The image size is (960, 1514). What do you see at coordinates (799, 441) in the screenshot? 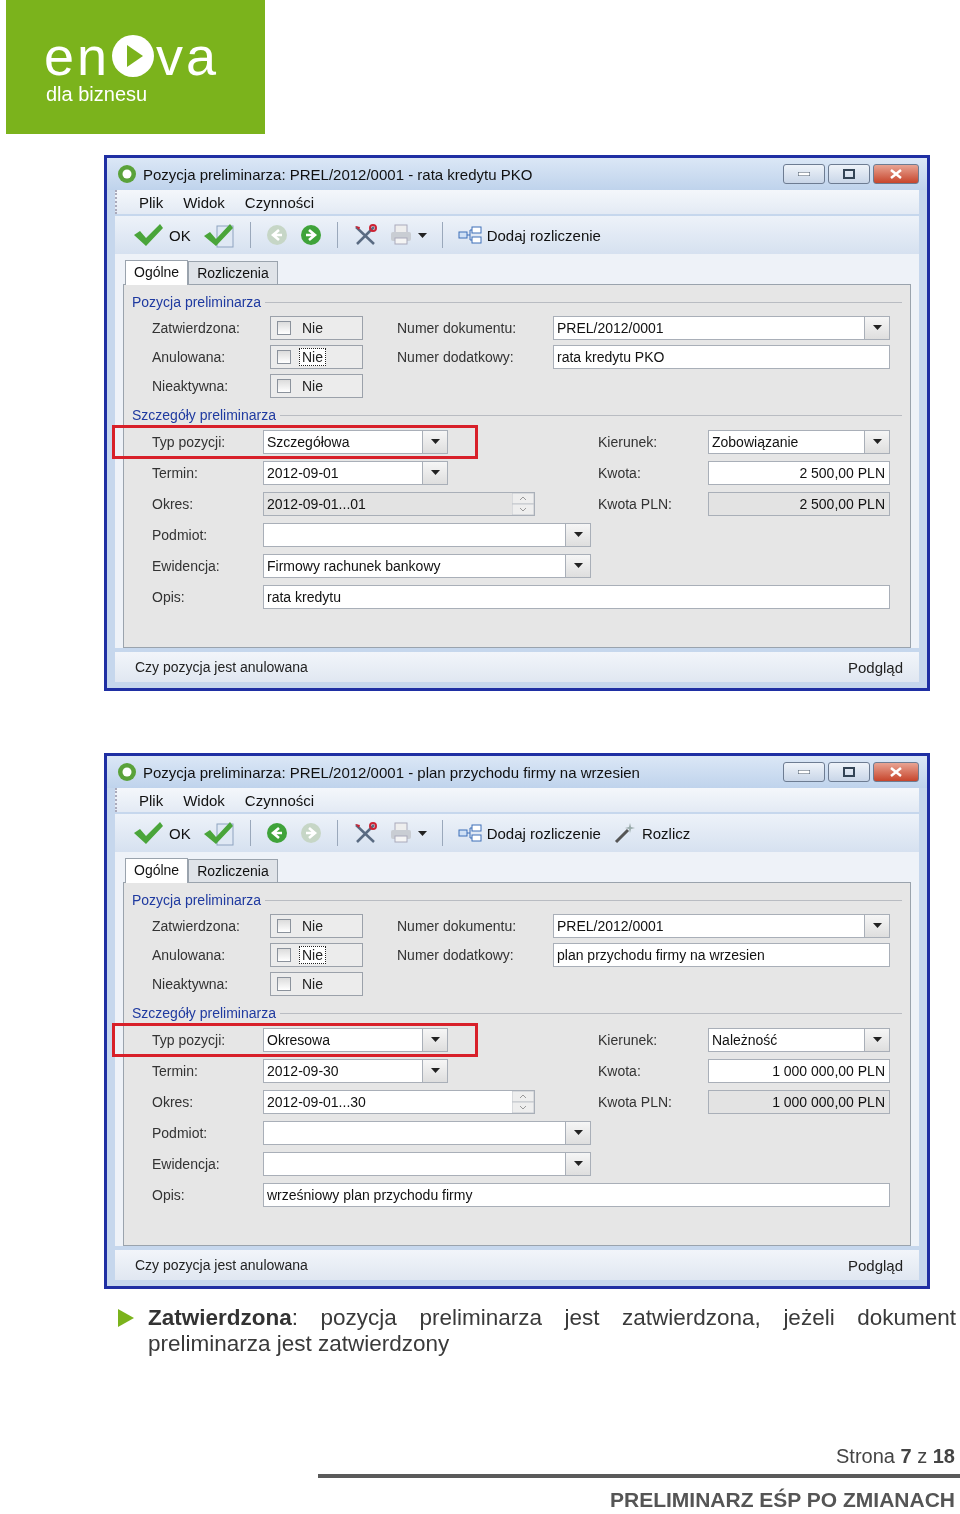
I see `dropdown-field: Zobowiązanie` at bounding box center [799, 441].